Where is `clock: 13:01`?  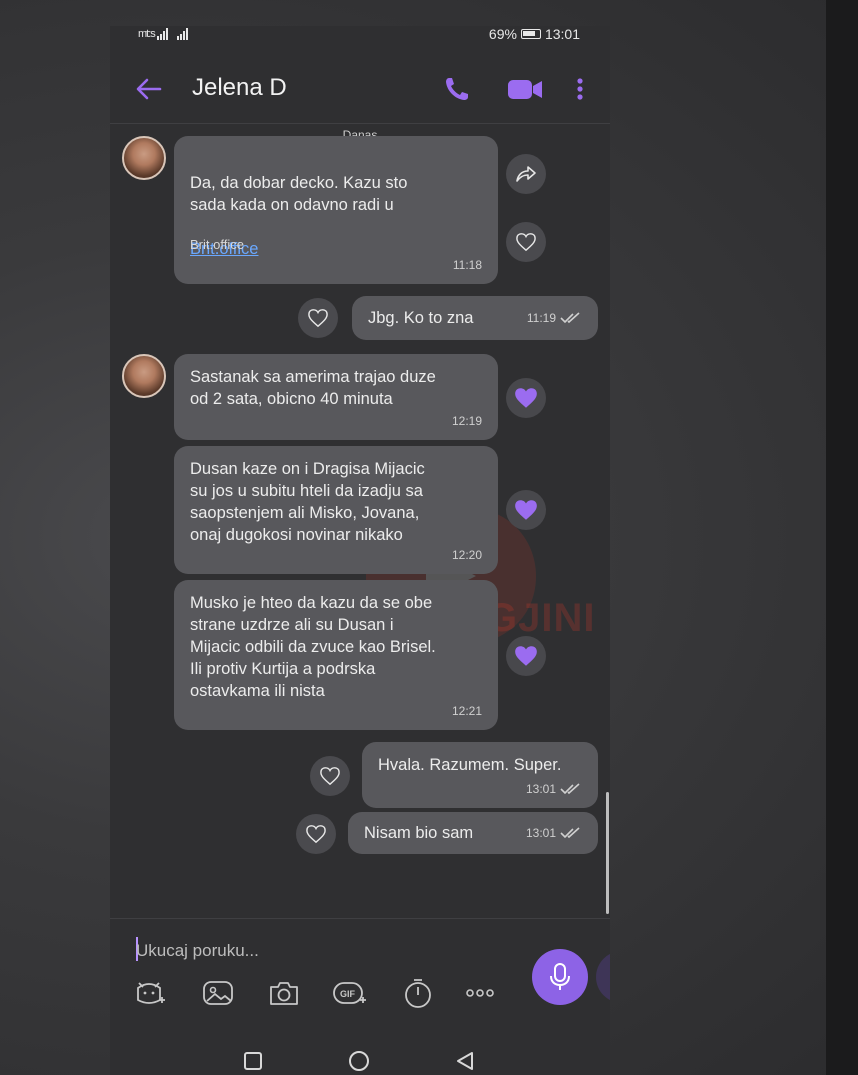 clock: 13:01 is located at coordinates (562, 34).